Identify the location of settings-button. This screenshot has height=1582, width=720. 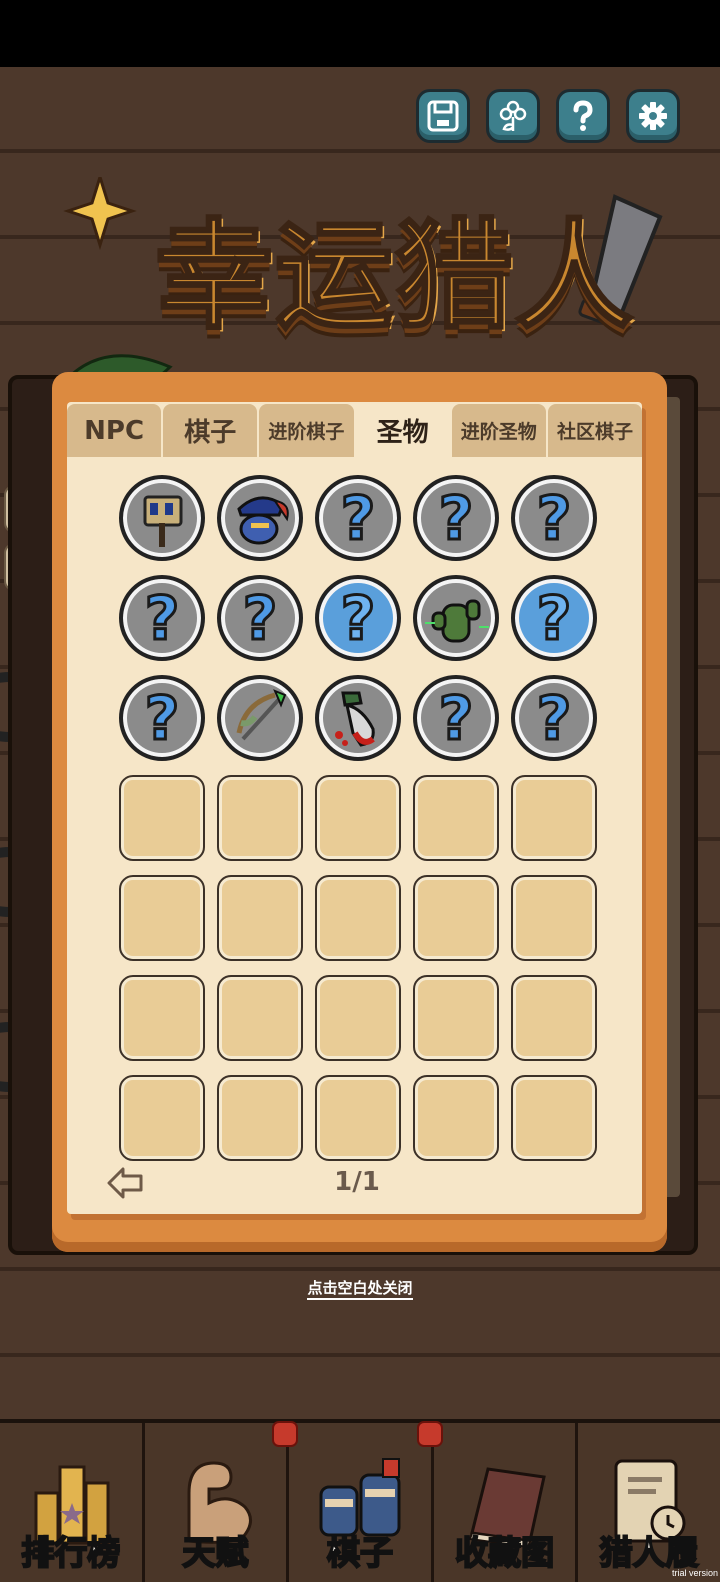
(653, 116).